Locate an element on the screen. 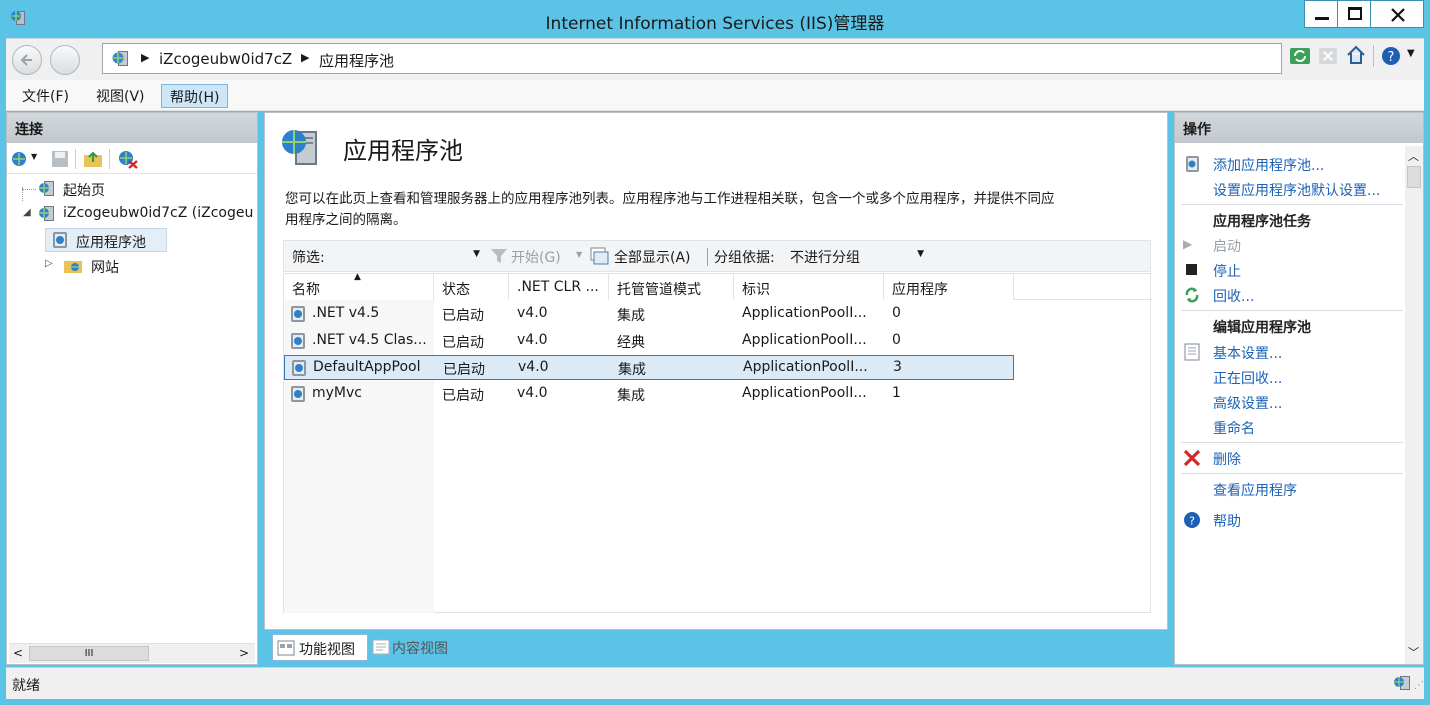 This screenshot has height=705, width=1430. status-text: 就绪 is located at coordinates (26, 686).